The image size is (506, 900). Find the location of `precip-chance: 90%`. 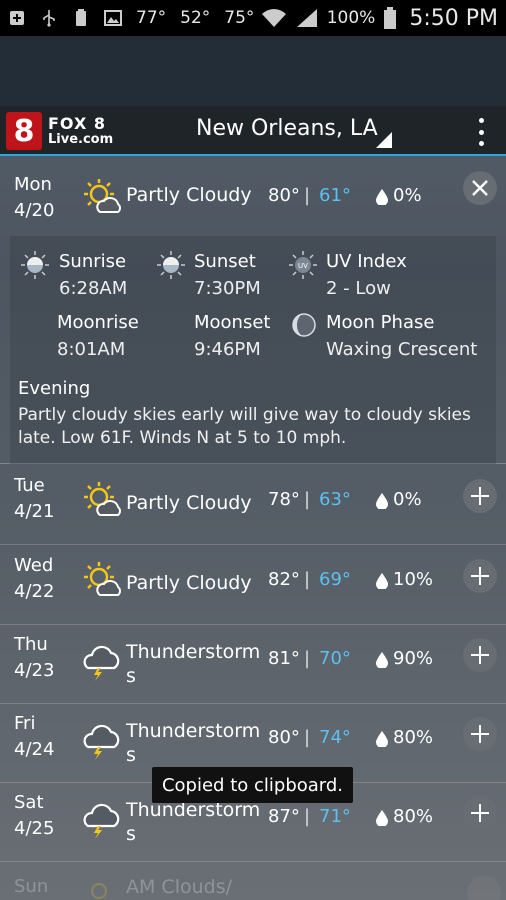

precip-chance: 90% is located at coordinates (413, 658).